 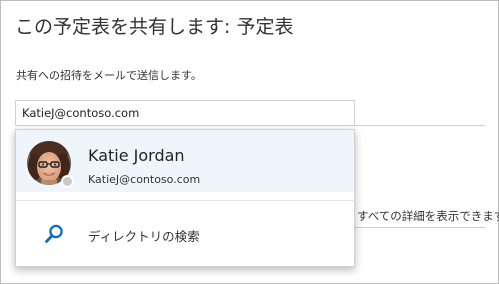 I want to click on suggestion-item-katie-jordan: Katie Jordan KatieJ@contoso.com, so click(x=185, y=161).